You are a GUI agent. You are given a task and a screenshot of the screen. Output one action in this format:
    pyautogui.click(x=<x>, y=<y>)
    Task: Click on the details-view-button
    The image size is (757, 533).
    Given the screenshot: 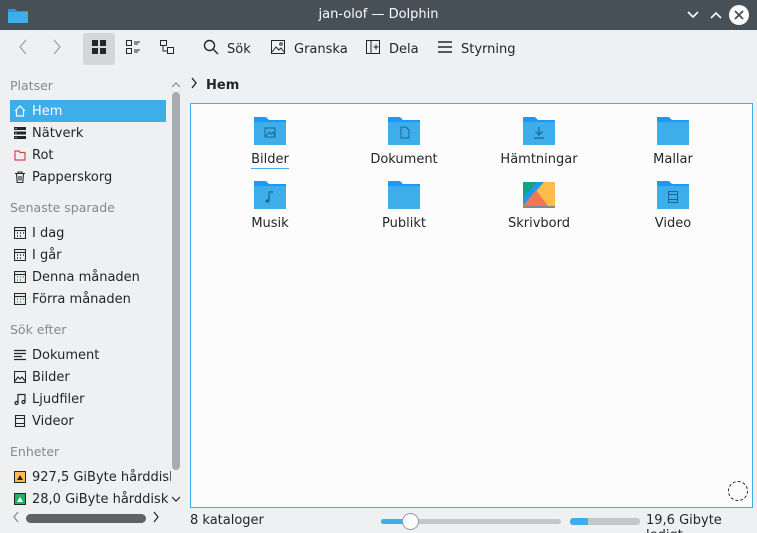 What is the action you would take?
    pyautogui.click(x=167, y=49)
    